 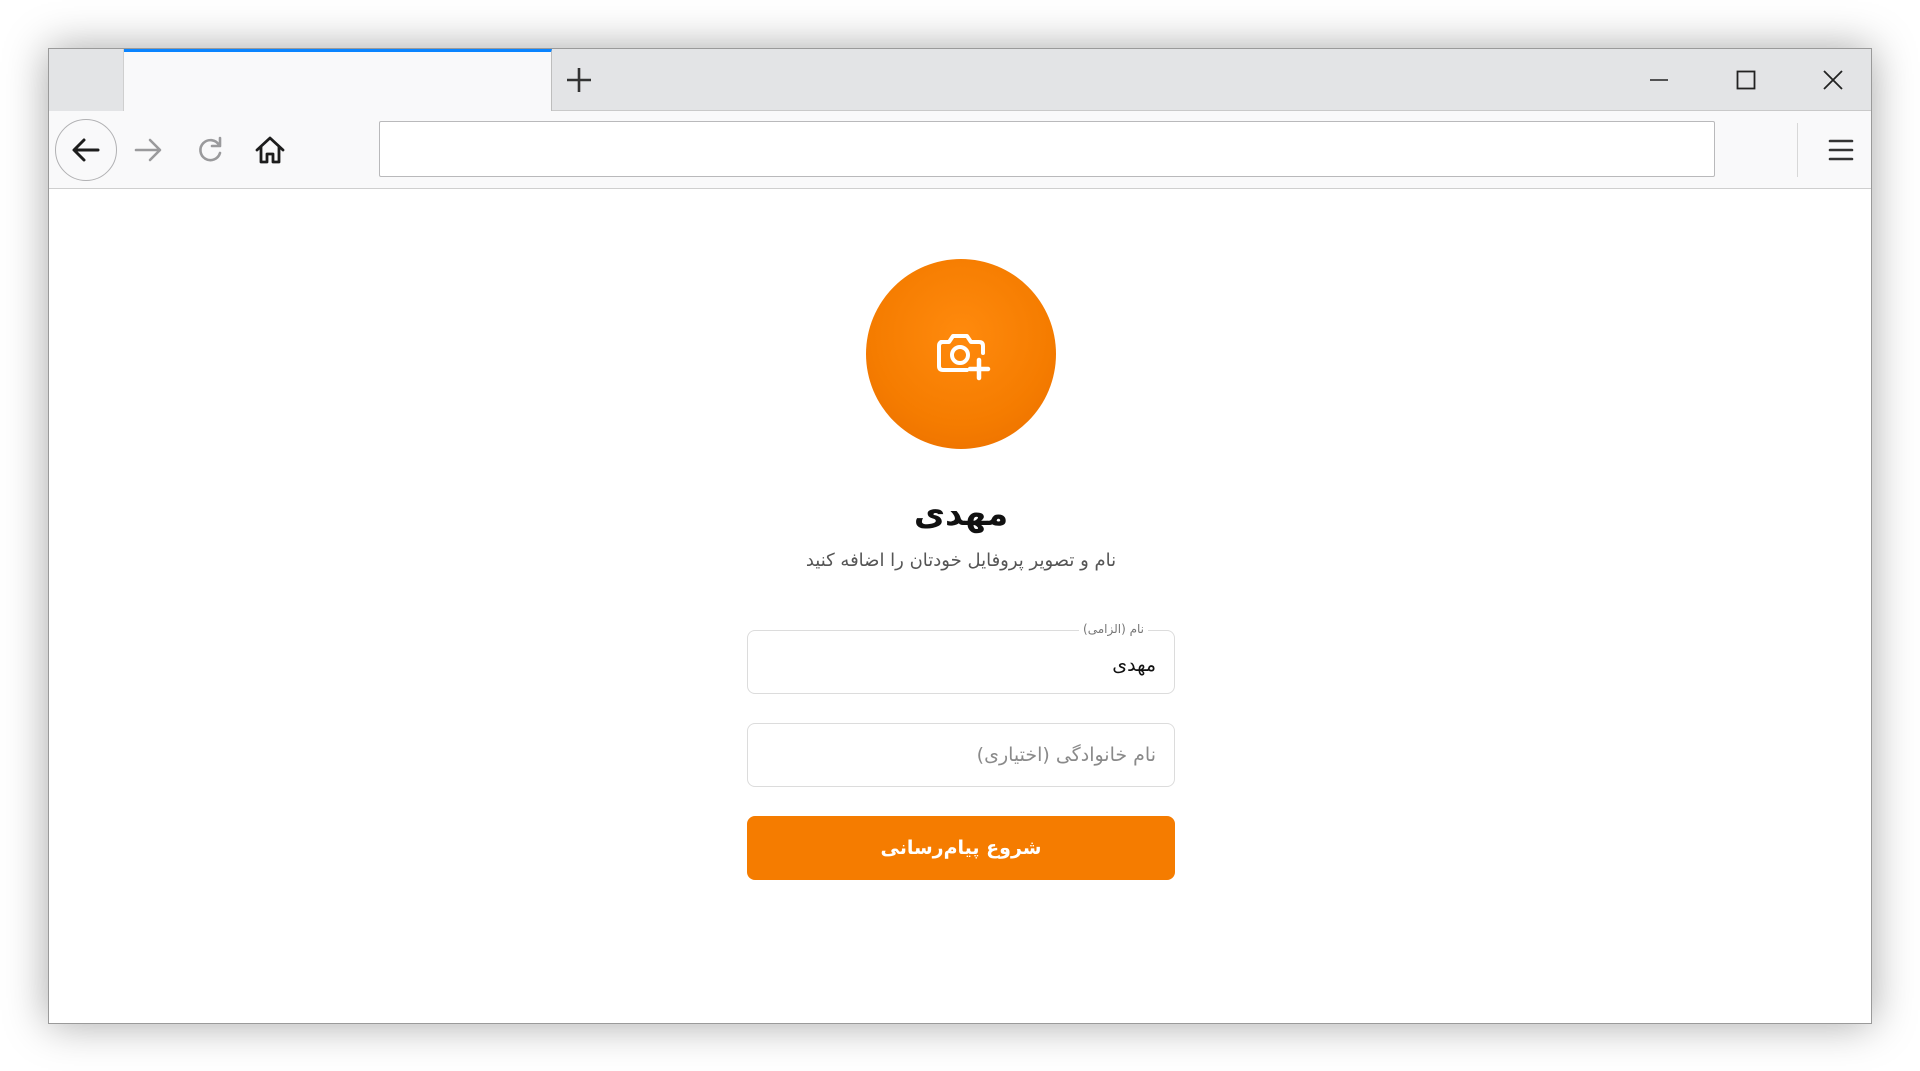 I want to click on minimize-icon, so click(x=1658, y=80).